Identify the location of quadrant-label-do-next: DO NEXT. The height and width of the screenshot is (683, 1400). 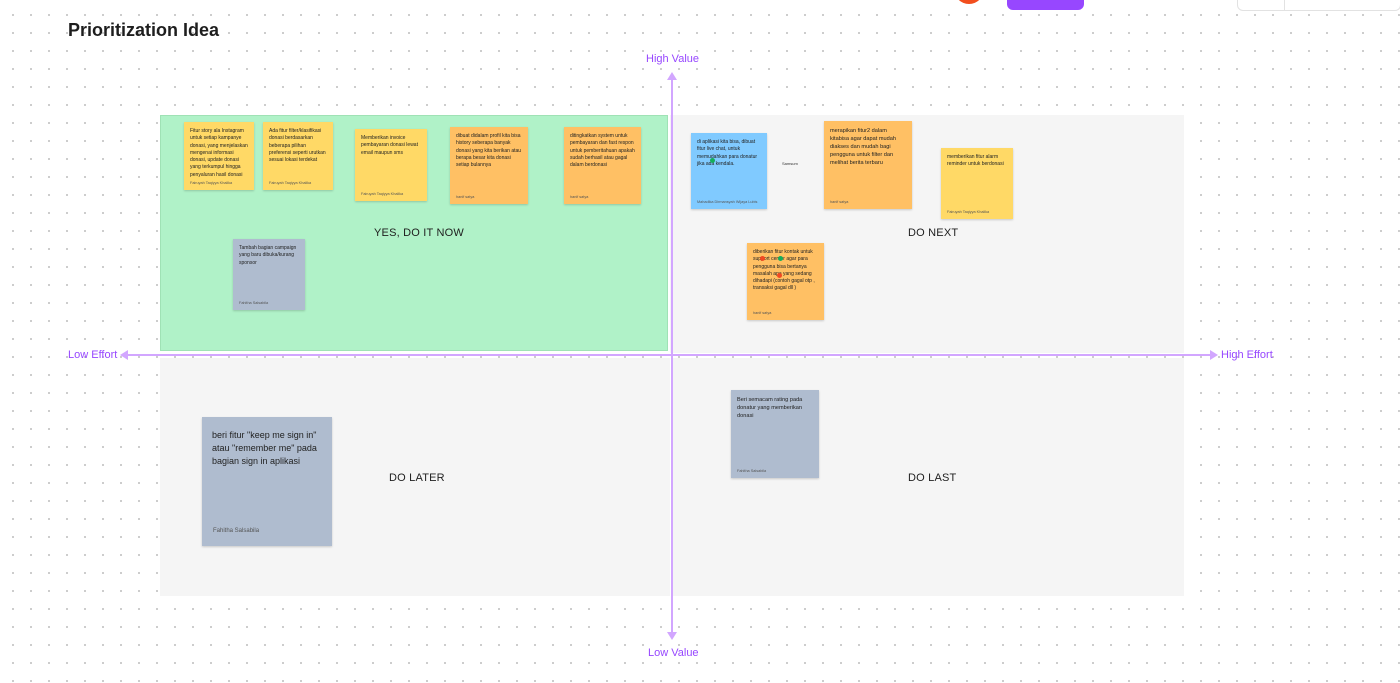
(933, 233).